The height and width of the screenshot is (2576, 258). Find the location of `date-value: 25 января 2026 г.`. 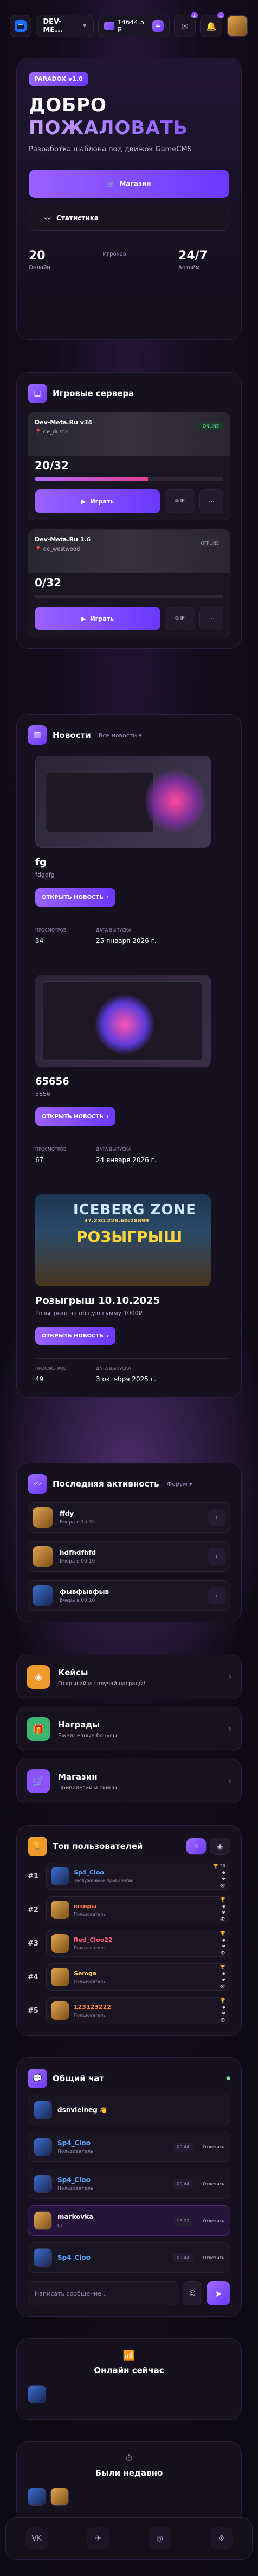

date-value: 25 января 2026 г. is located at coordinates (126, 941).